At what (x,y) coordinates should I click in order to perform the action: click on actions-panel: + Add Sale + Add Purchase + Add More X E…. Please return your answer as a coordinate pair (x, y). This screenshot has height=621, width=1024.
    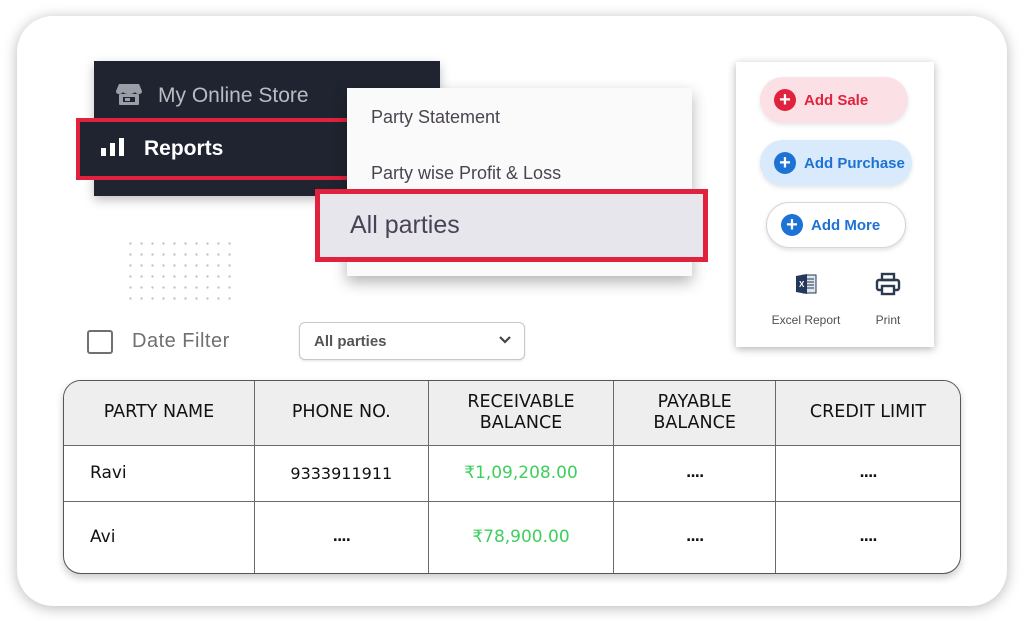
    Looking at the image, I should click on (835, 204).